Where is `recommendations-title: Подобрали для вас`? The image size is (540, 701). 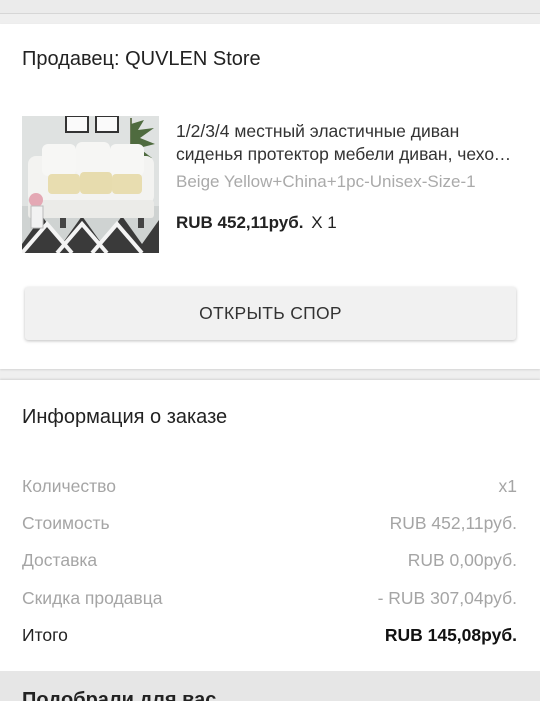 recommendations-title: Подобрали для вас is located at coordinates (119, 695).